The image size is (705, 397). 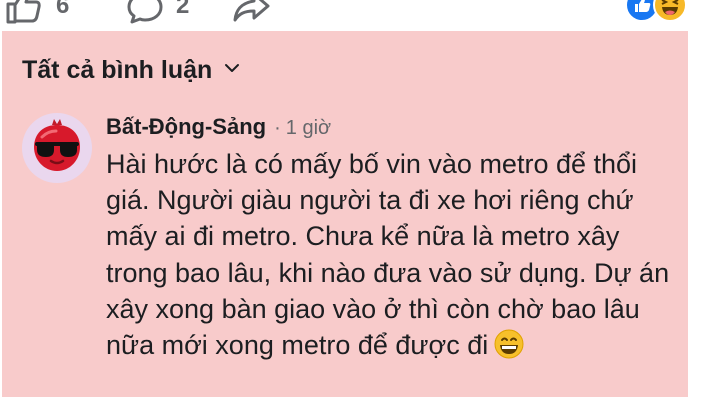 I want to click on reaction-summary, so click(x=658, y=11).